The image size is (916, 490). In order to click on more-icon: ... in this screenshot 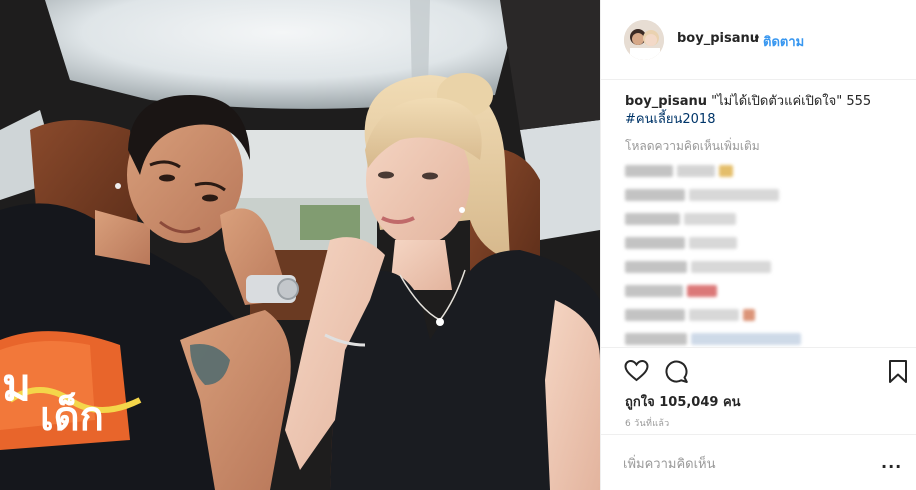, I will do `click(891, 462)`.